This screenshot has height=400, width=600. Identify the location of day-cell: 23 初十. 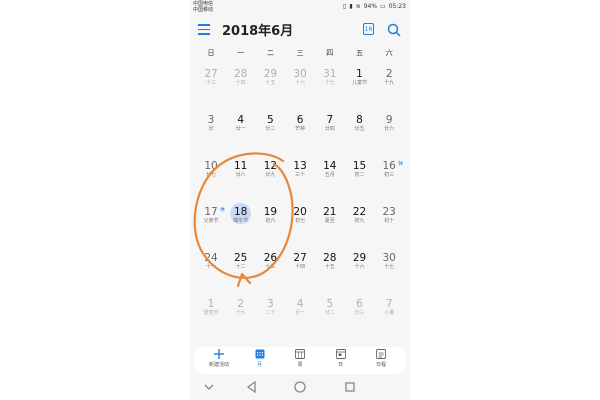
(389, 215).